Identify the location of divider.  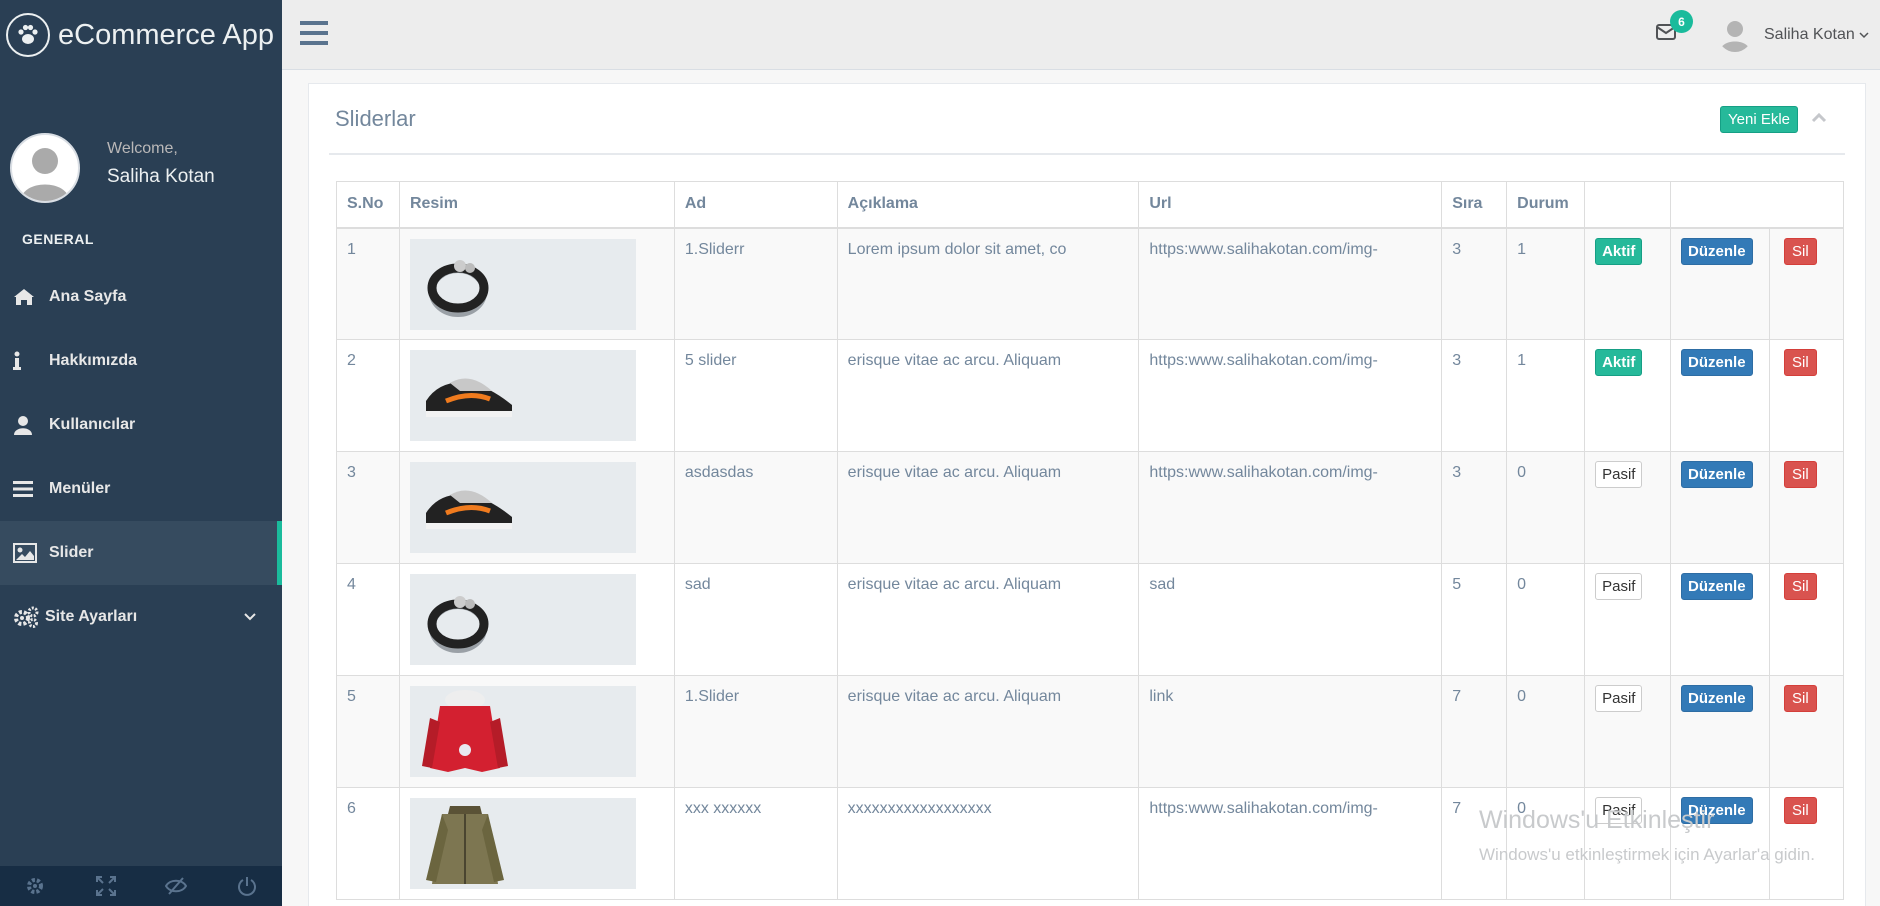
(1087, 154).